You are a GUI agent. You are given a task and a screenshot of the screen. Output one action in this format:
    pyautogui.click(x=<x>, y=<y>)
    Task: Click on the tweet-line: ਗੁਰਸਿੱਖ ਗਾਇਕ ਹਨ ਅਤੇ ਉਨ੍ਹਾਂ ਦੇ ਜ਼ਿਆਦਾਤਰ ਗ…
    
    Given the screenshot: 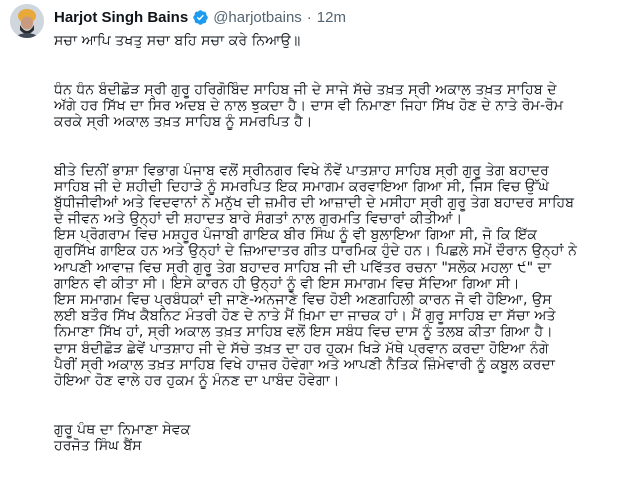 What is the action you would take?
    pyautogui.click(x=316, y=251)
    